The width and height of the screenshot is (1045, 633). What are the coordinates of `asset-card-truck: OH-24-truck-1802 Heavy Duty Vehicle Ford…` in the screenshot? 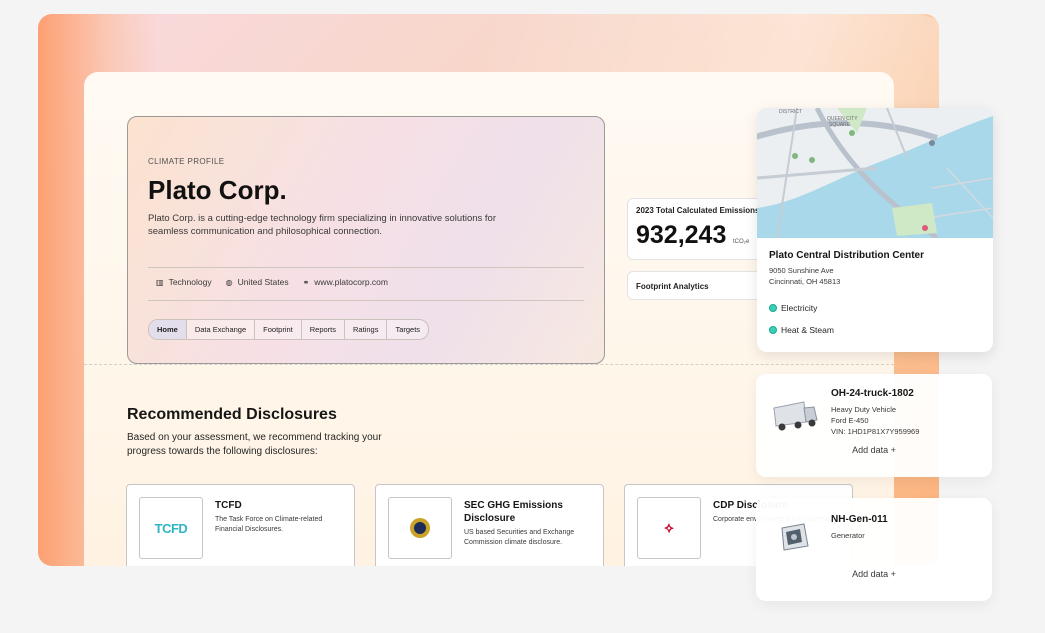 It's located at (874, 425).